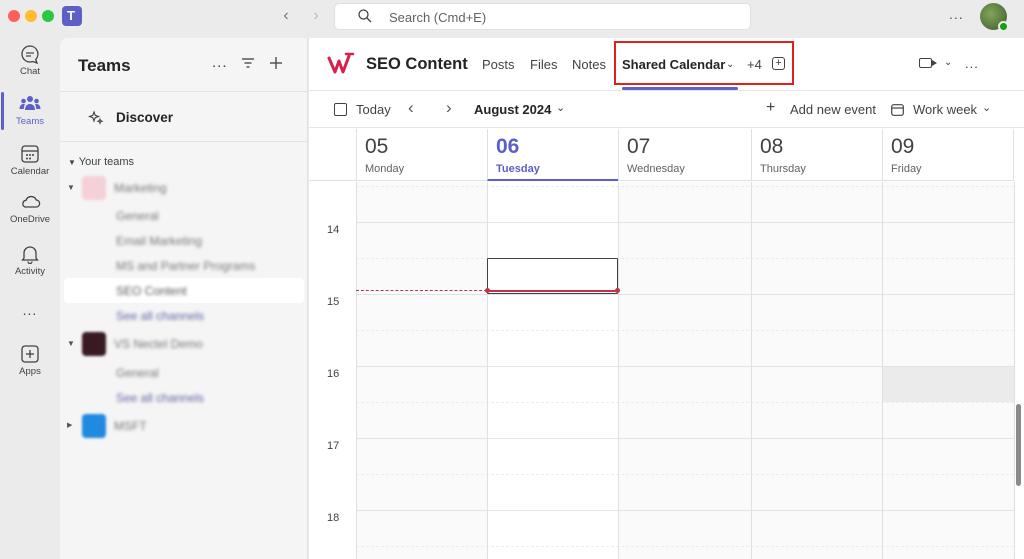 This screenshot has height=559, width=1024. Describe the element at coordinates (188, 119) in the screenshot. I see `discover-button: Discover` at that location.